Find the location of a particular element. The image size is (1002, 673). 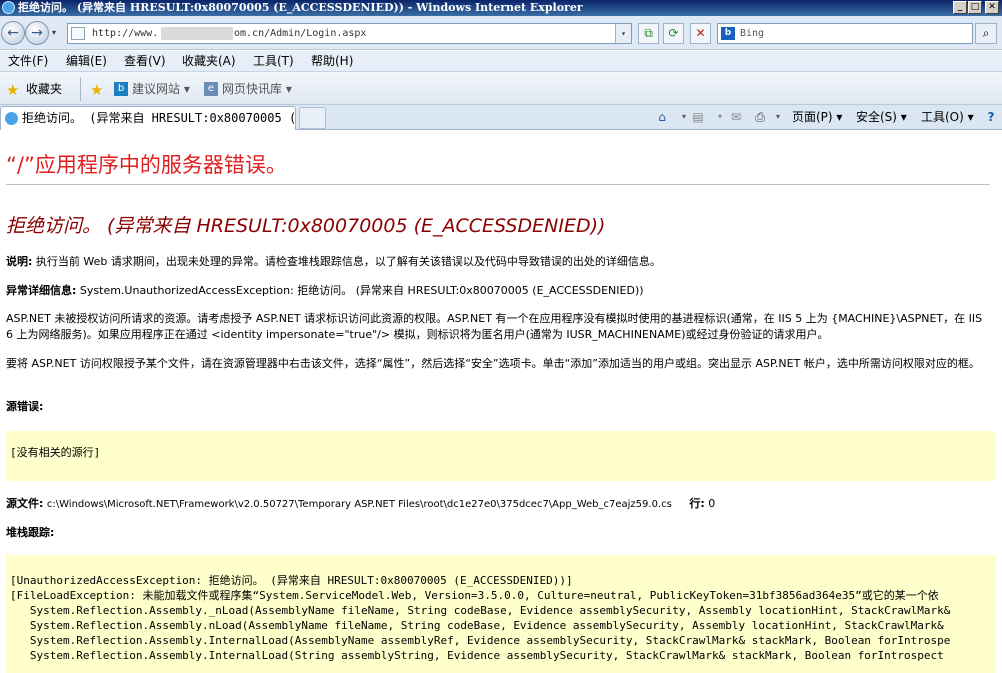

source-error-heading: 源错误: is located at coordinates (498, 407).